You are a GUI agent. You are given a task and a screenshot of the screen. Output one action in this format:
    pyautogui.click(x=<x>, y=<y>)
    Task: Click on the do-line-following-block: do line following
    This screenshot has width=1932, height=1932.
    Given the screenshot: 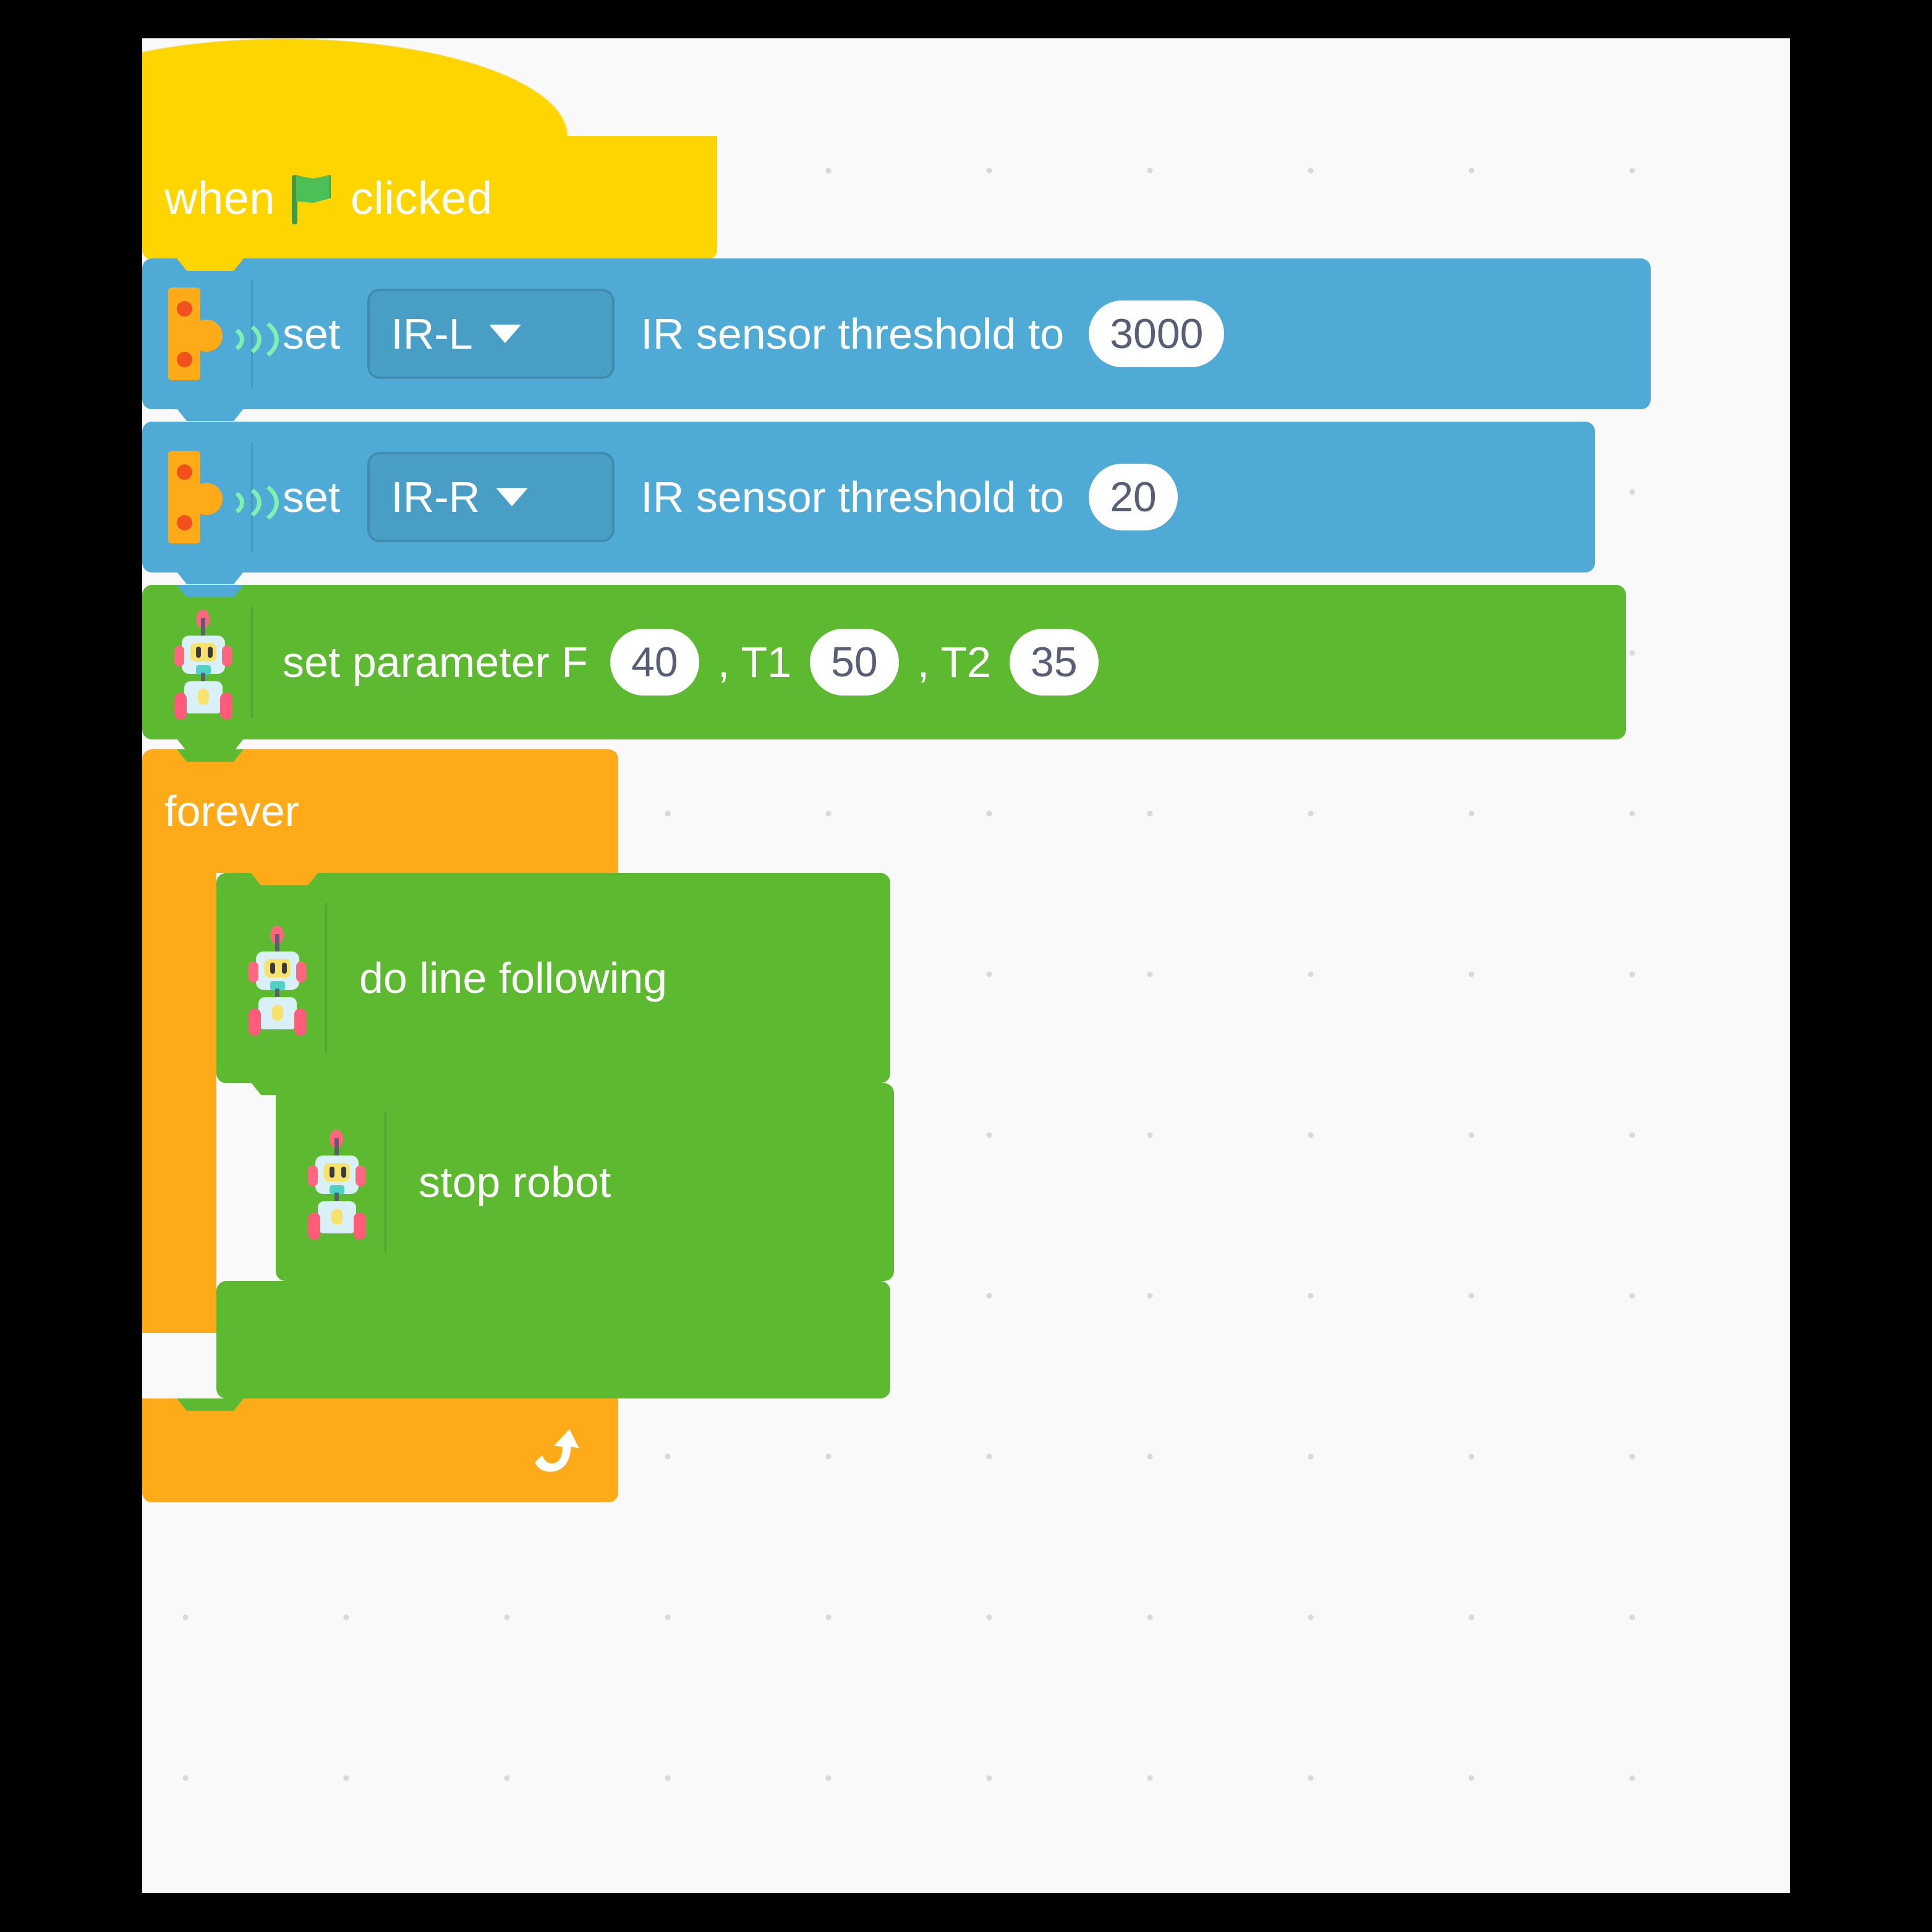 What is the action you would take?
    pyautogui.click(x=553, y=984)
    